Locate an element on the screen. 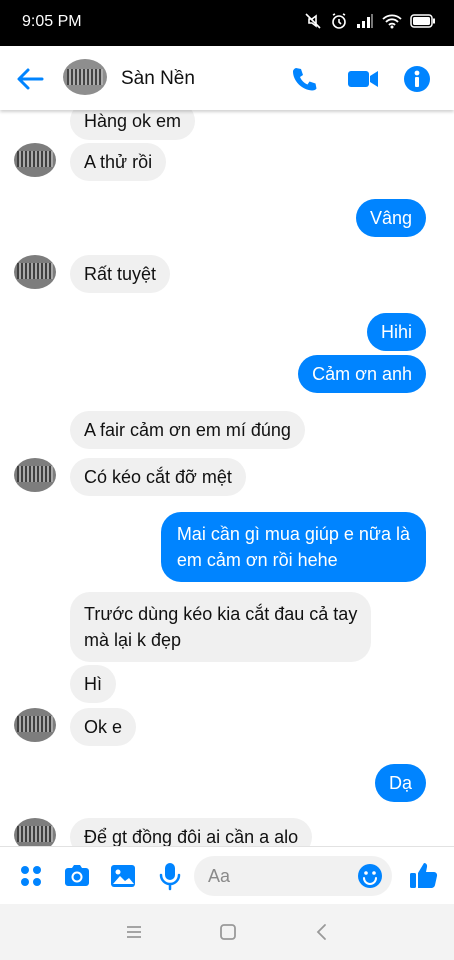  message-input: Aa is located at coordinates (293, 876).